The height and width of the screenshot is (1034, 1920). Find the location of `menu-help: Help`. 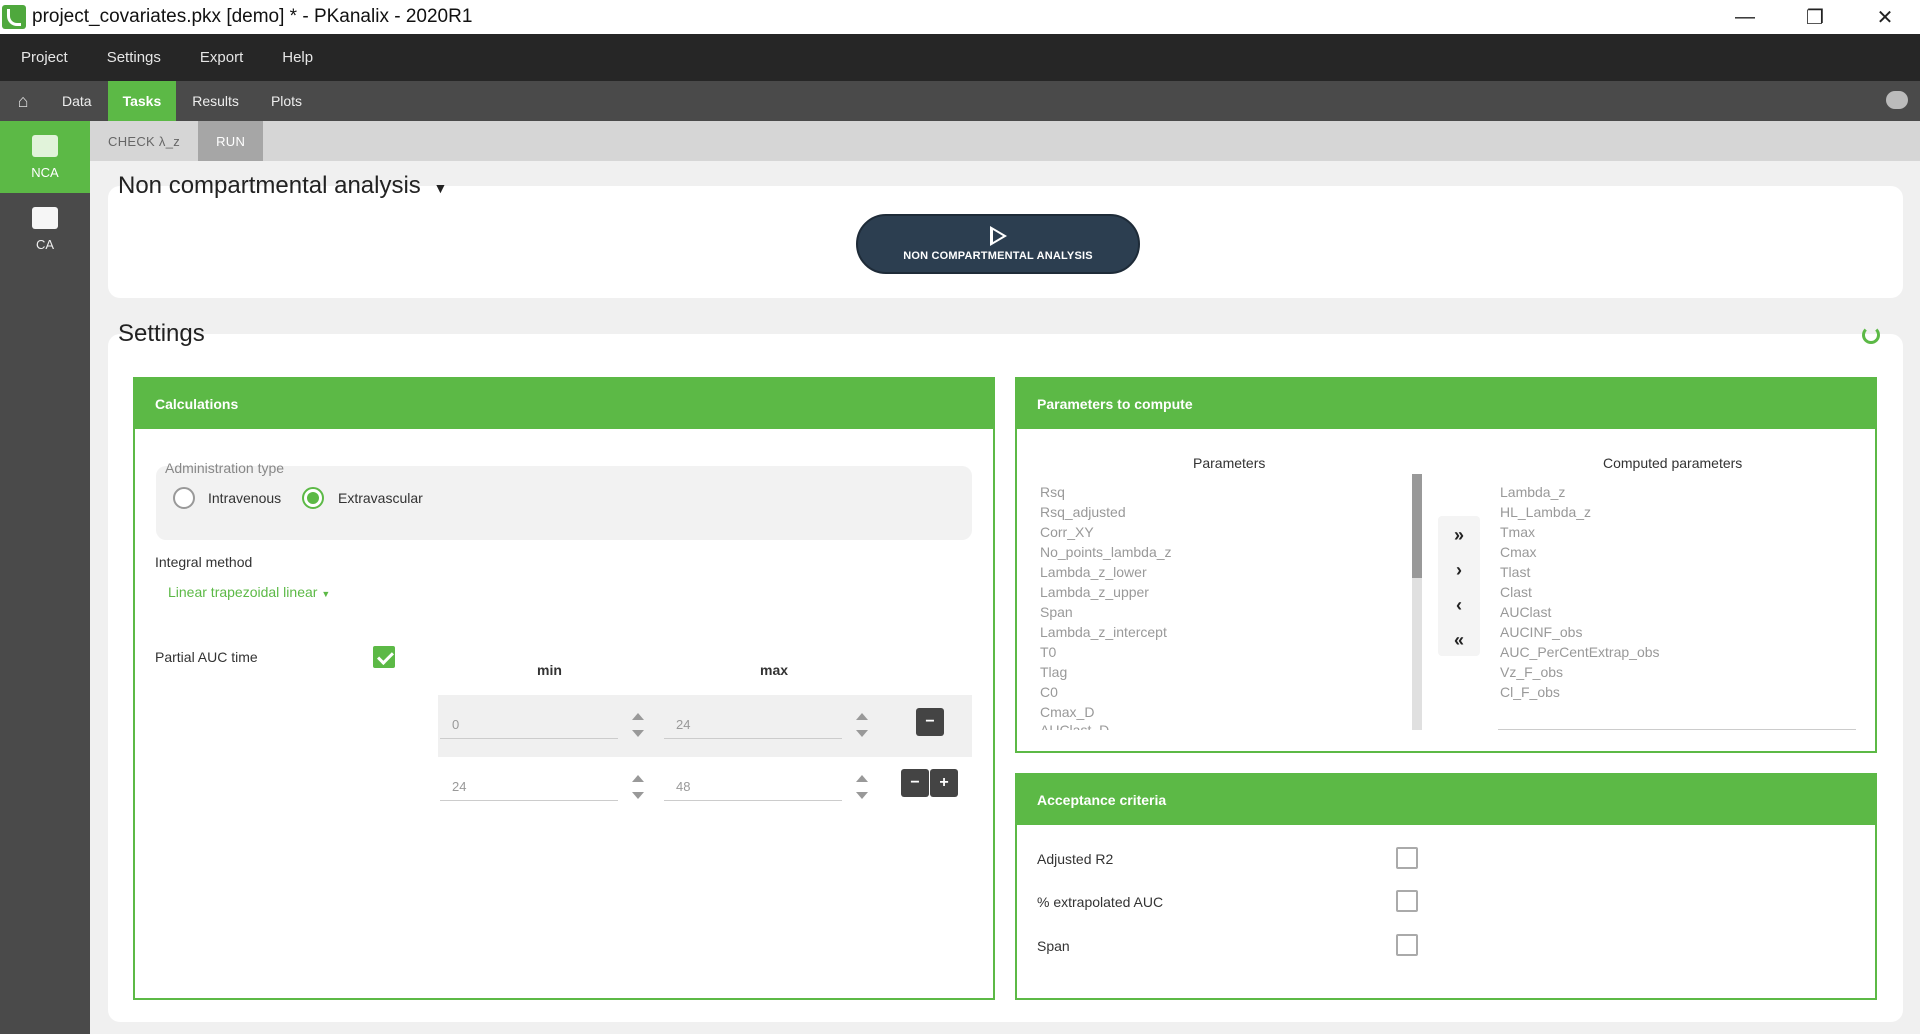

menu-help: Help is located at coordinates (297, 57).